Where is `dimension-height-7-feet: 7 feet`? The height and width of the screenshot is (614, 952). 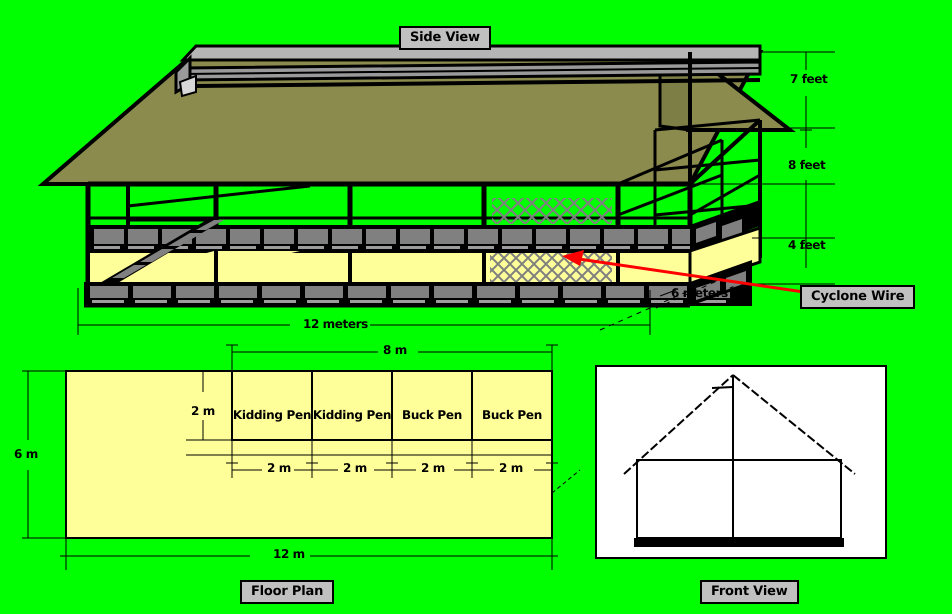 dimension-height-7-feet: 7 feet is located at coordinates (809, 79).